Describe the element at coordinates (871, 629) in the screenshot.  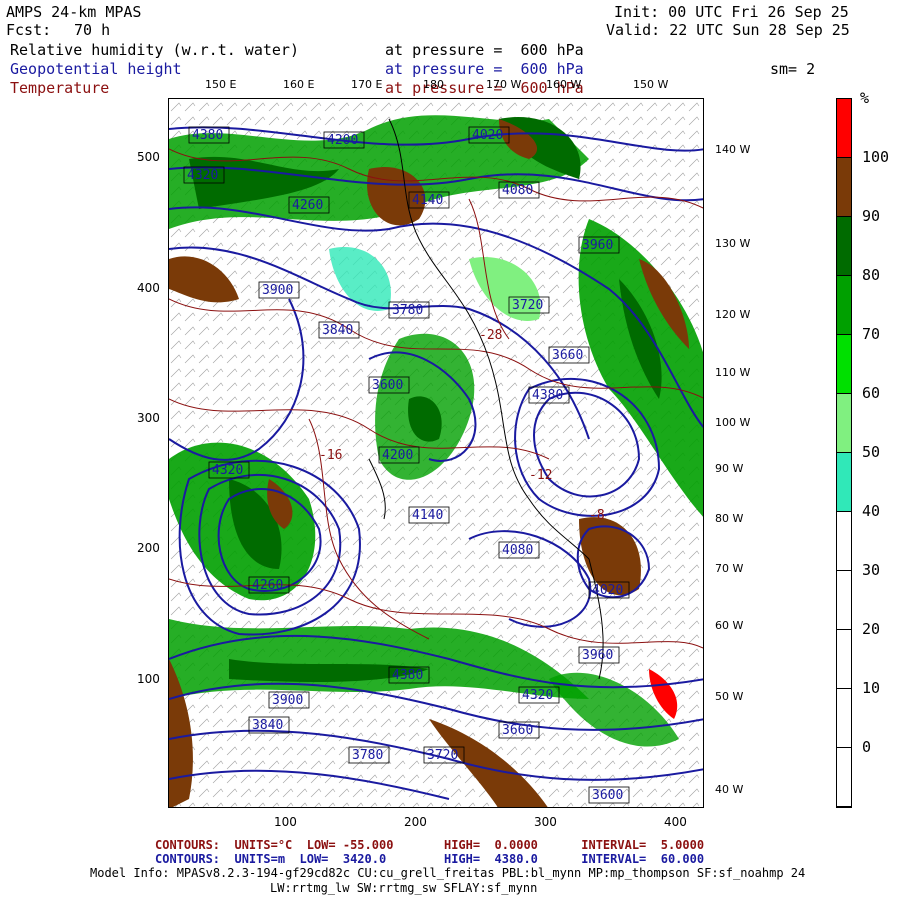
I see `colorbar-label: 20` at that location.